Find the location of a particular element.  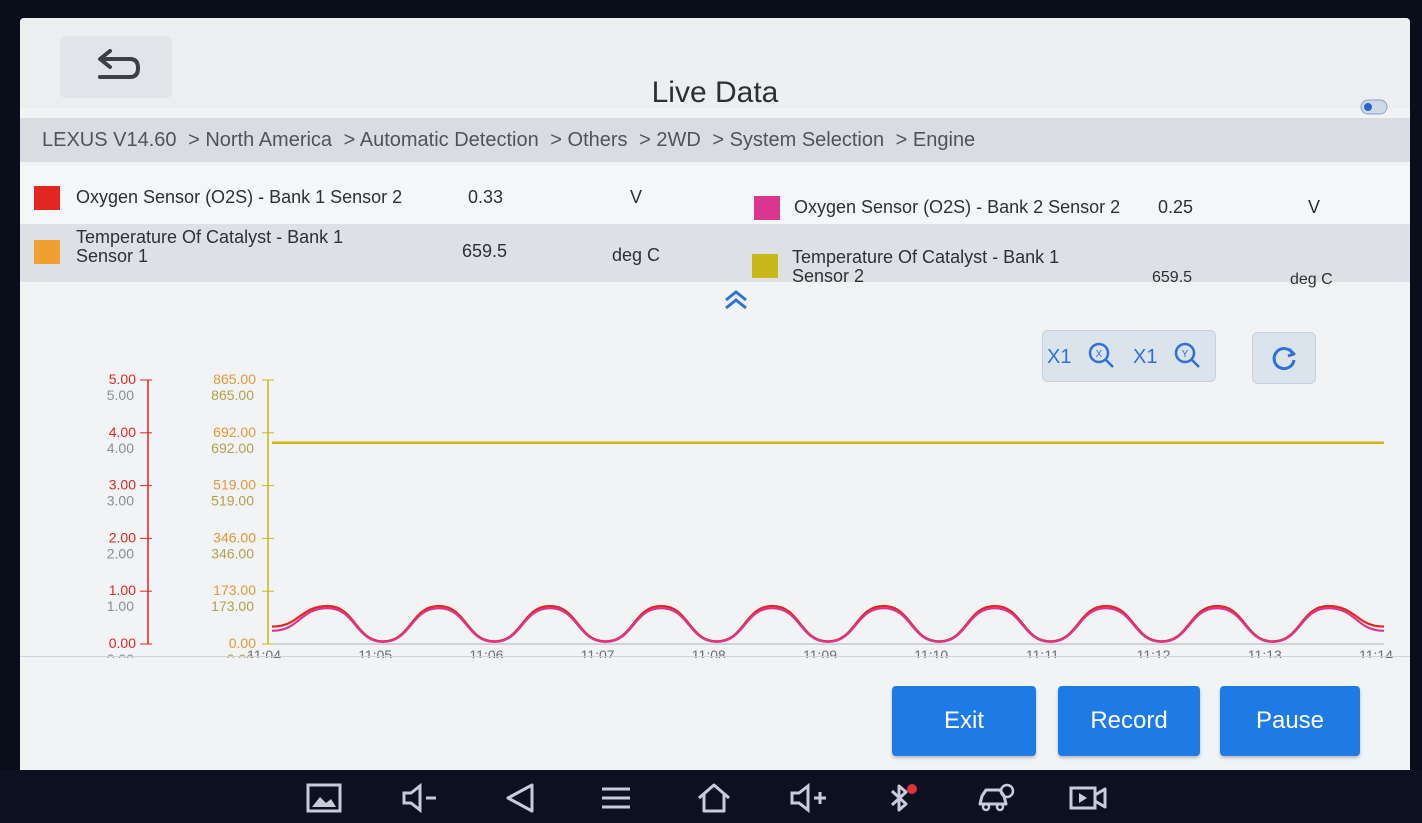

breadcrumb-item: > System Selection is located at coordinates (798, 140).